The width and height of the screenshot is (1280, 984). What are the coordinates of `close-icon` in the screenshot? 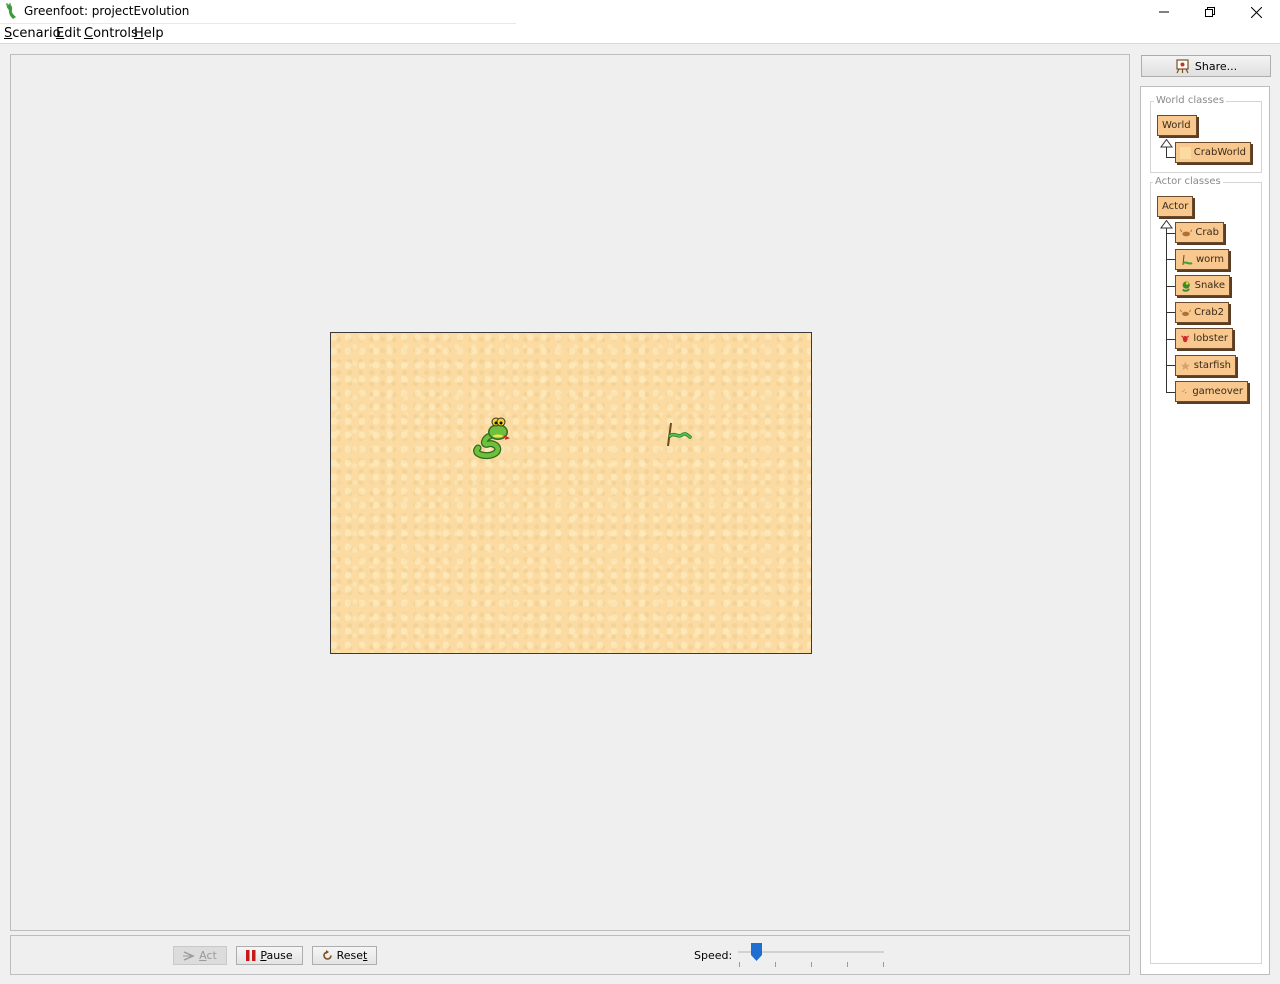 It's located at (1256, 12).